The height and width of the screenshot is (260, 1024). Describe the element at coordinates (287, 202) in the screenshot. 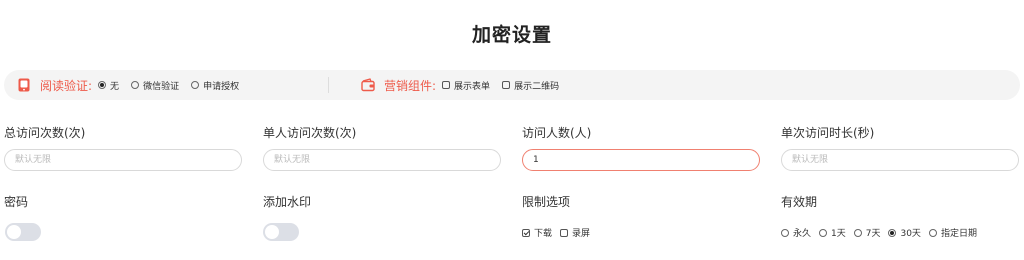

I see `watermark-label: 添加水印` at that location.